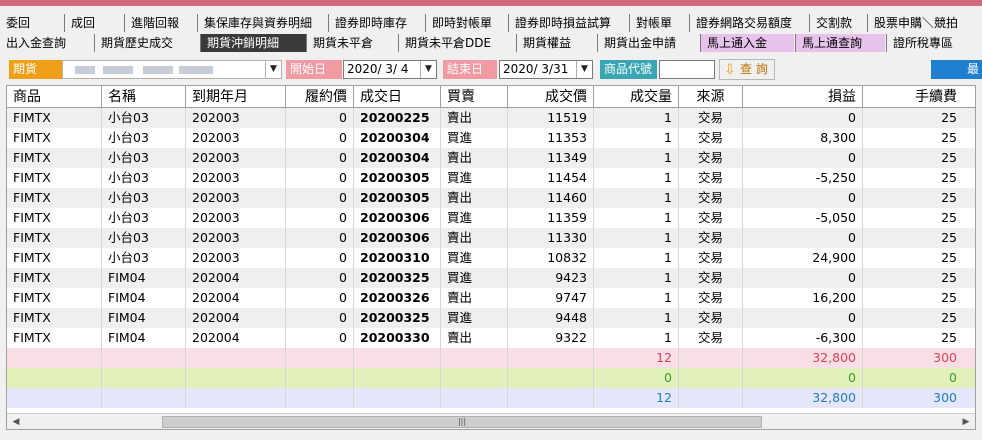 Image resolution: width=982 pixels, height=440 pixels. I want to click on tab-quick-deposit: 馬上通入金, so click(747, 43).